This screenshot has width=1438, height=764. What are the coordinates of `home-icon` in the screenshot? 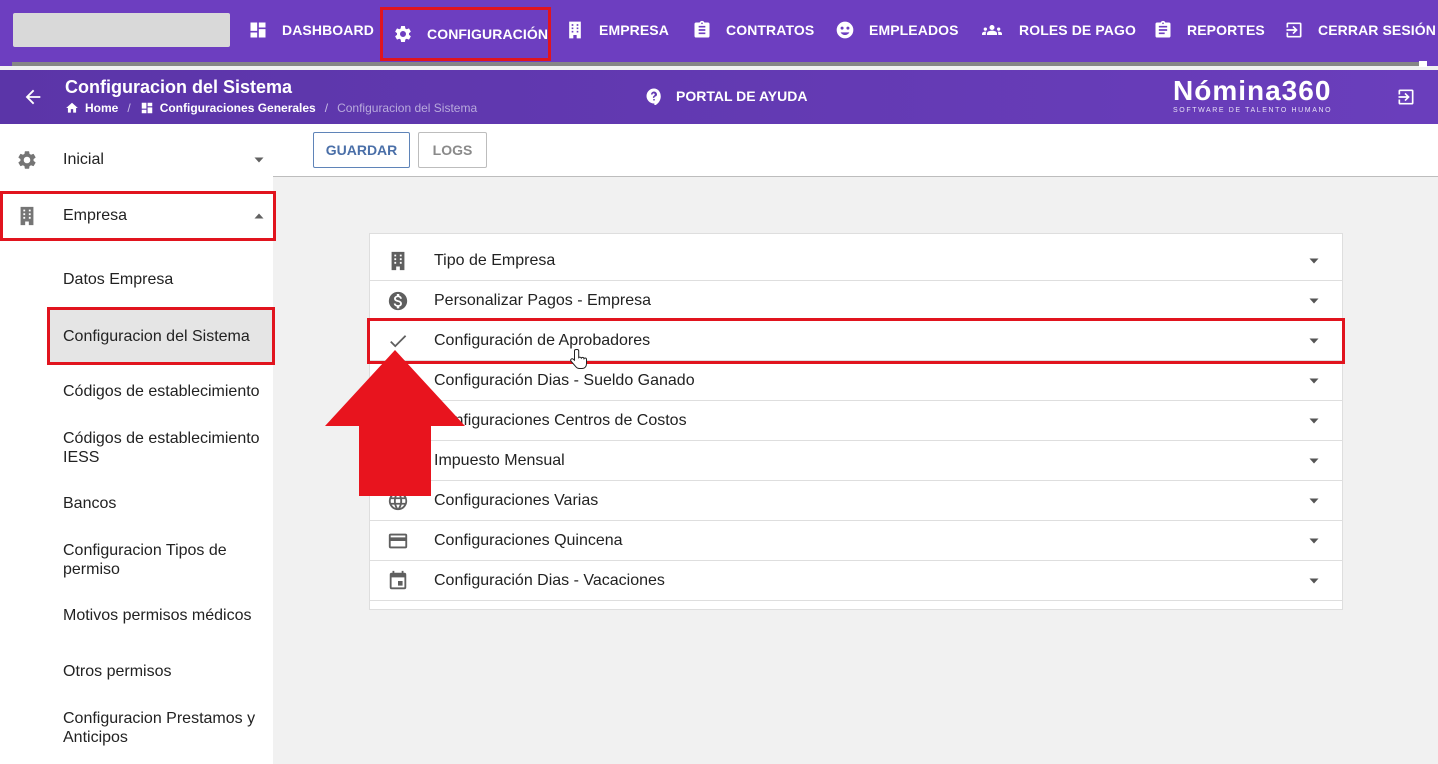 It's located at (72, 107).